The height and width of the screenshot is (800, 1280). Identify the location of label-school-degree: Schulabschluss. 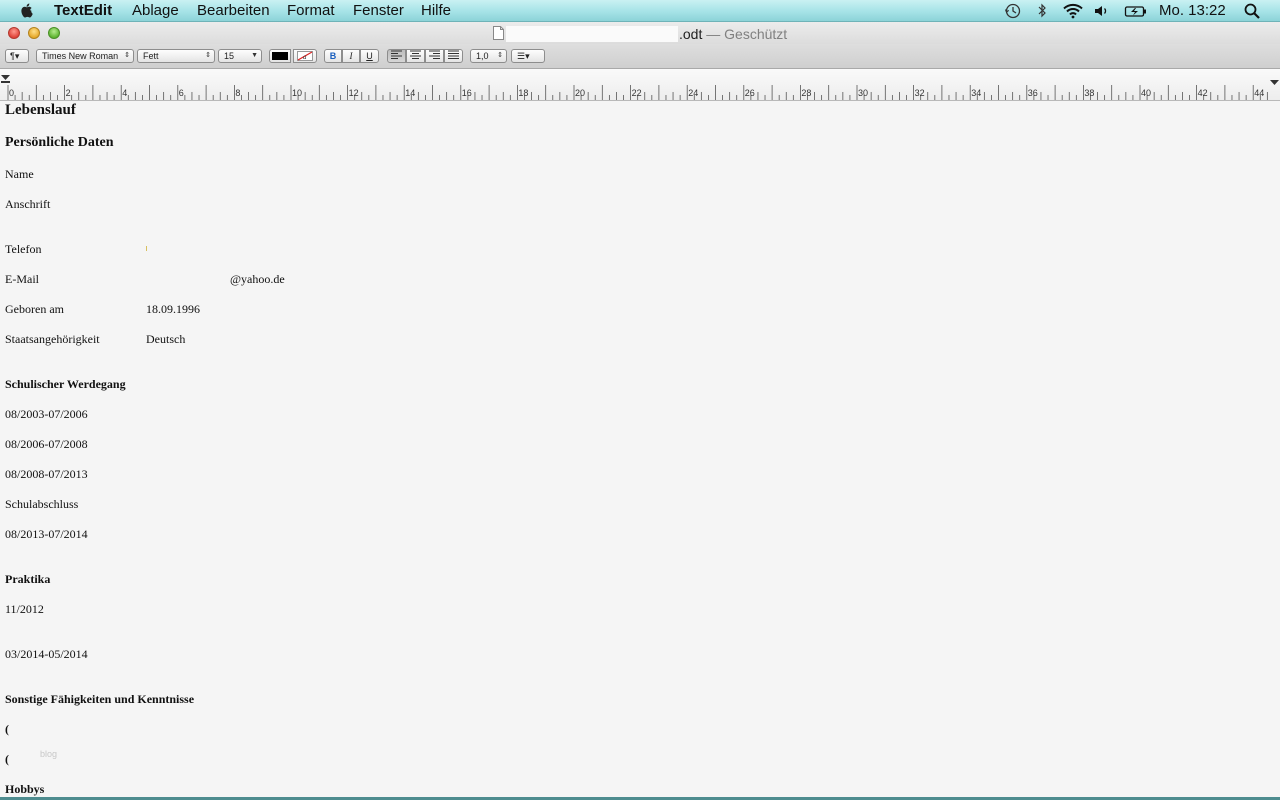
(42, 504).